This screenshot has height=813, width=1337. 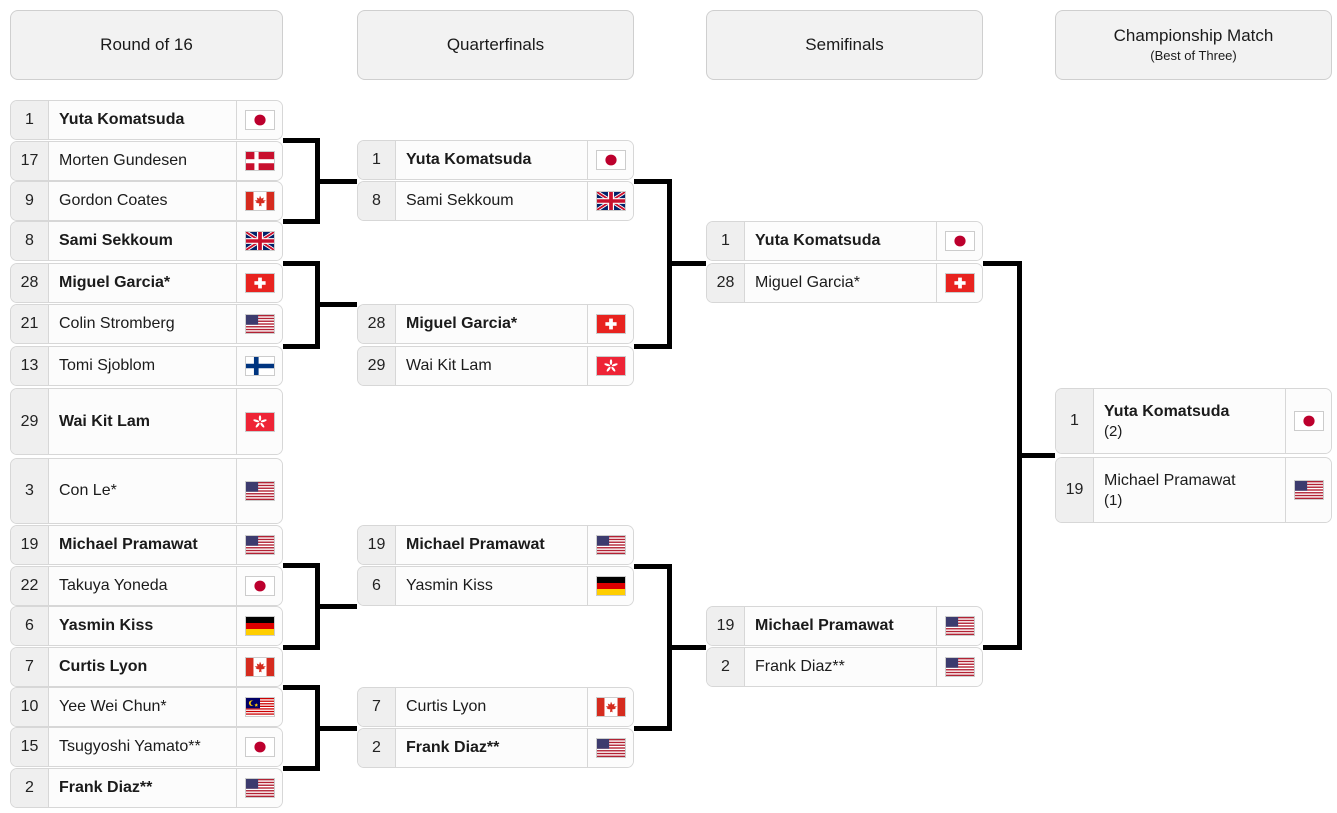 I want to click on match-slot-round-of-16: 29 Wai Kit Lam, so click(x=146, y=421).